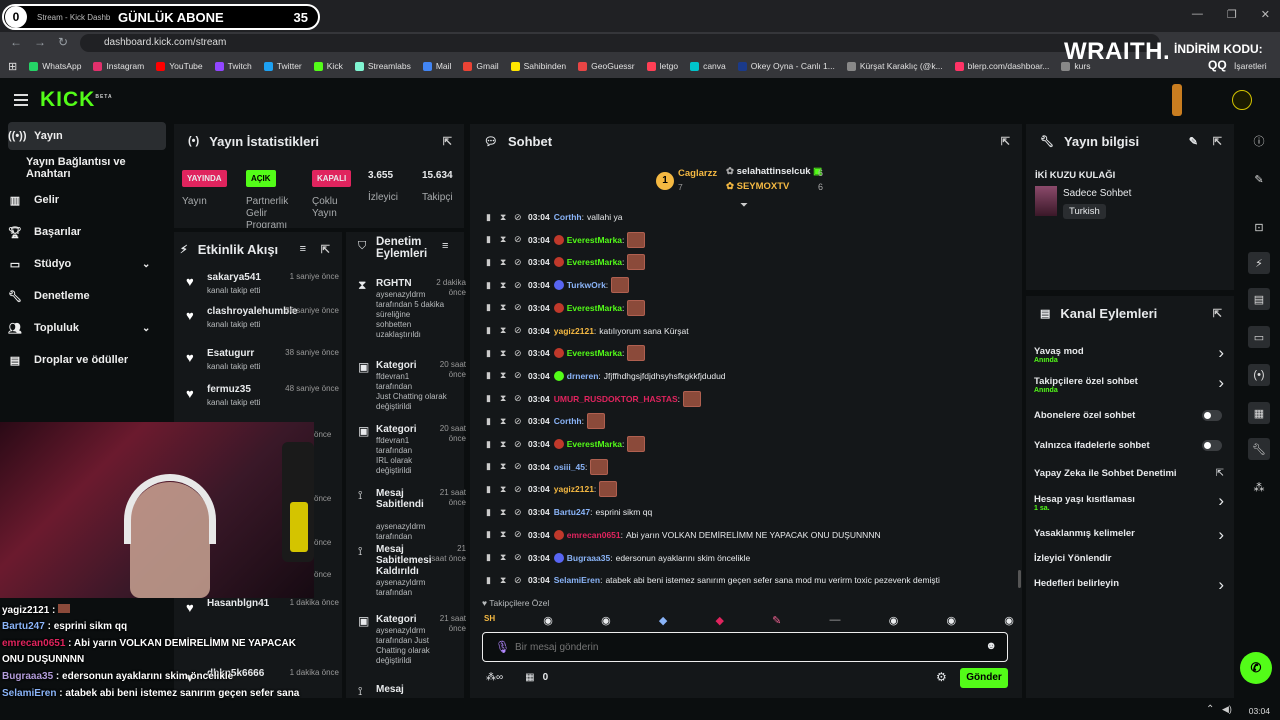  Describe the element at coordinates (574, 331) in the screenshot. I see `message-username: yagiz2121` at that location.